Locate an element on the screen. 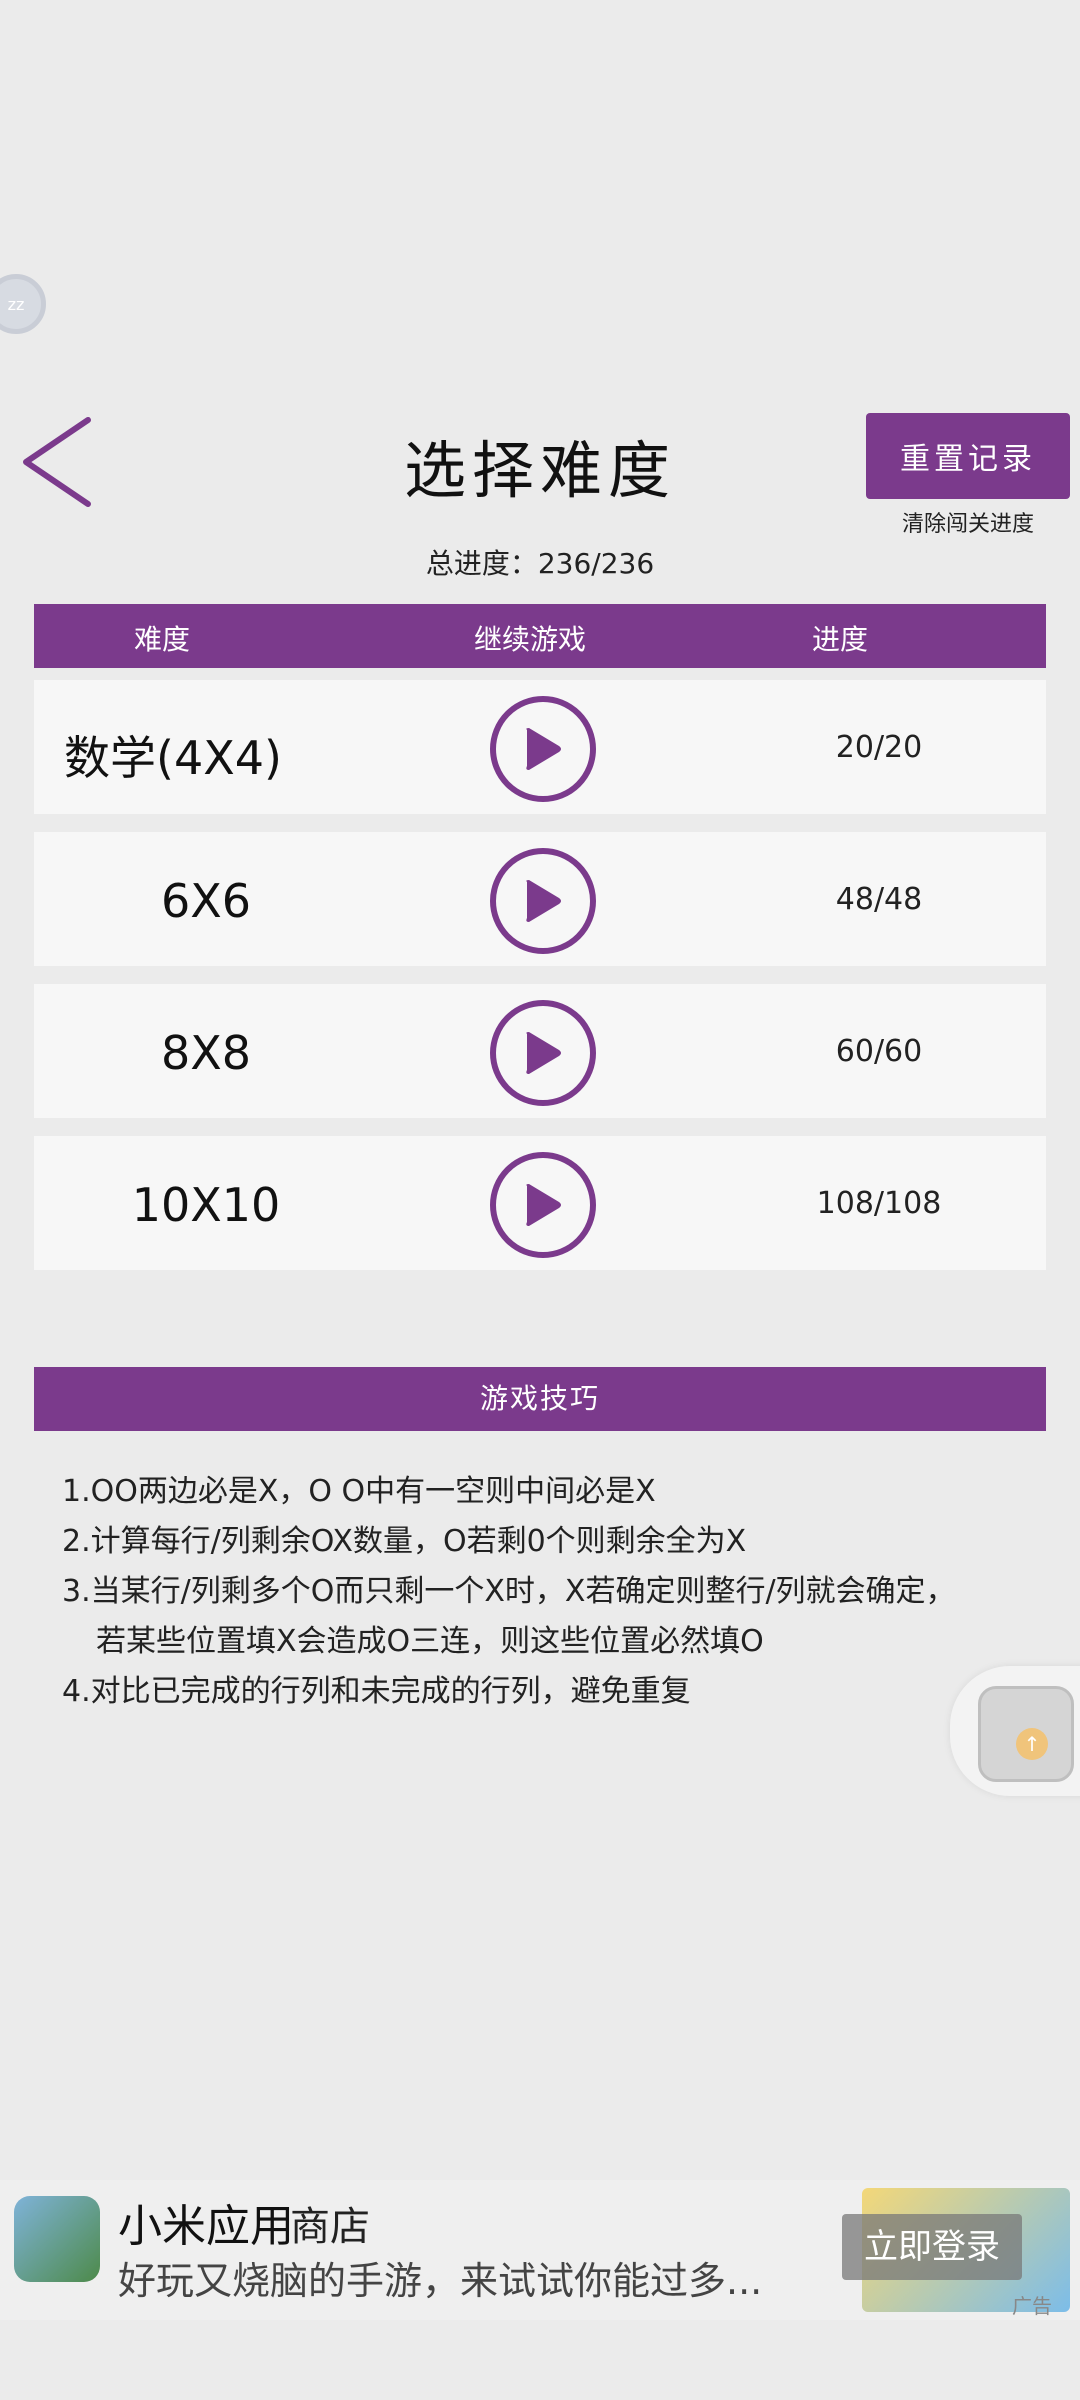 This screenshot has width=1080, height=2400. ad-app-name: 小米应用 is located at coordinates (206, 2226).